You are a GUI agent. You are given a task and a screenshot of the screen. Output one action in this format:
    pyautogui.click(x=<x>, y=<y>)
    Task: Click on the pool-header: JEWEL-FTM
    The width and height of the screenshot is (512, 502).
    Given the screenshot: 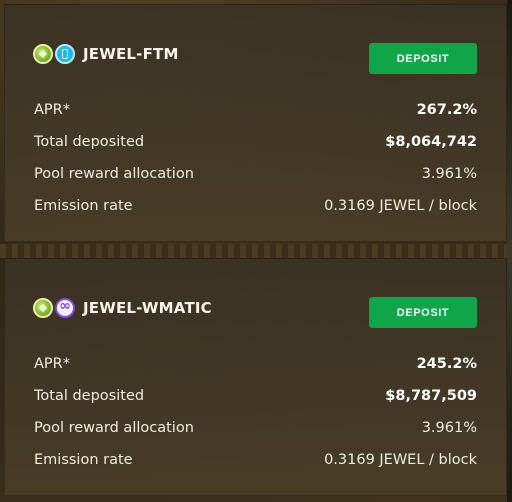 What is the action you would take?
    pyautogui.click(x=106, y=54)
    